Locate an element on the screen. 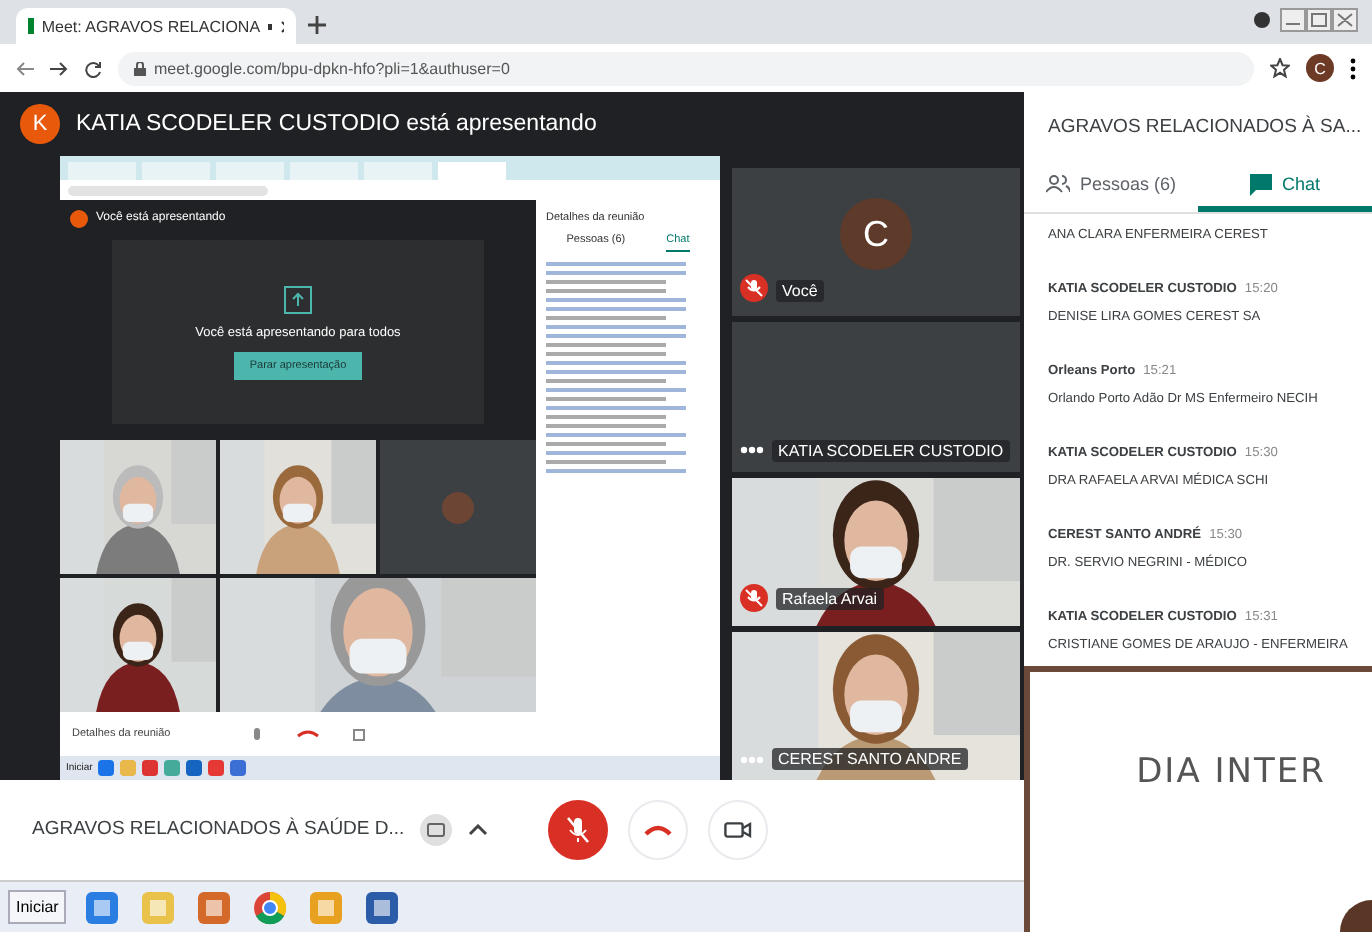 The height and width of the screenshot is (932, 1372). panel-tab: Chat is located at coordinates (1285, 187).